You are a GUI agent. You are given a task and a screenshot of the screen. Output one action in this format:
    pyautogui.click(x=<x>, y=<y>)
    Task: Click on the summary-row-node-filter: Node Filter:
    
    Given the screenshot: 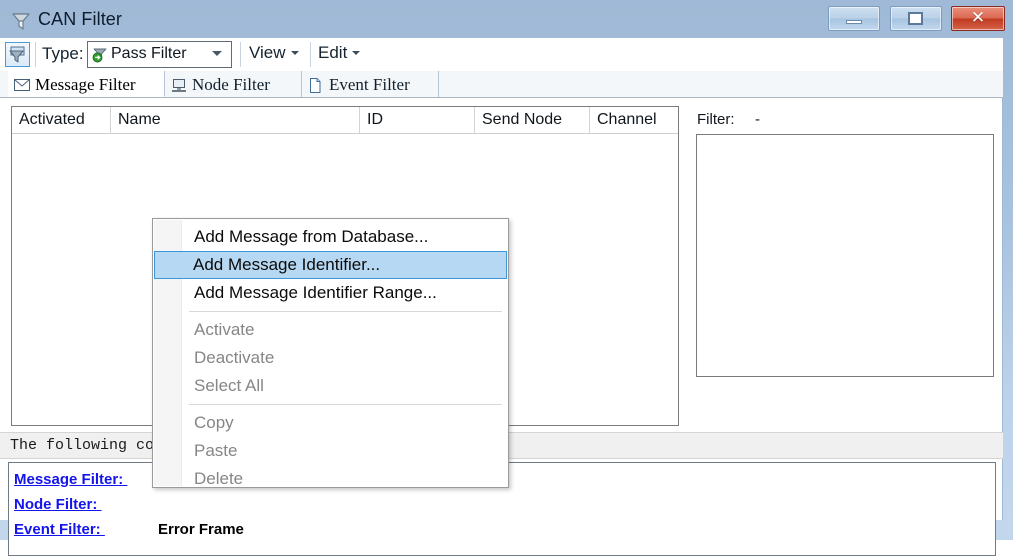 What is the action you would take?
    pyautogui.click(x=58, y=504)
    